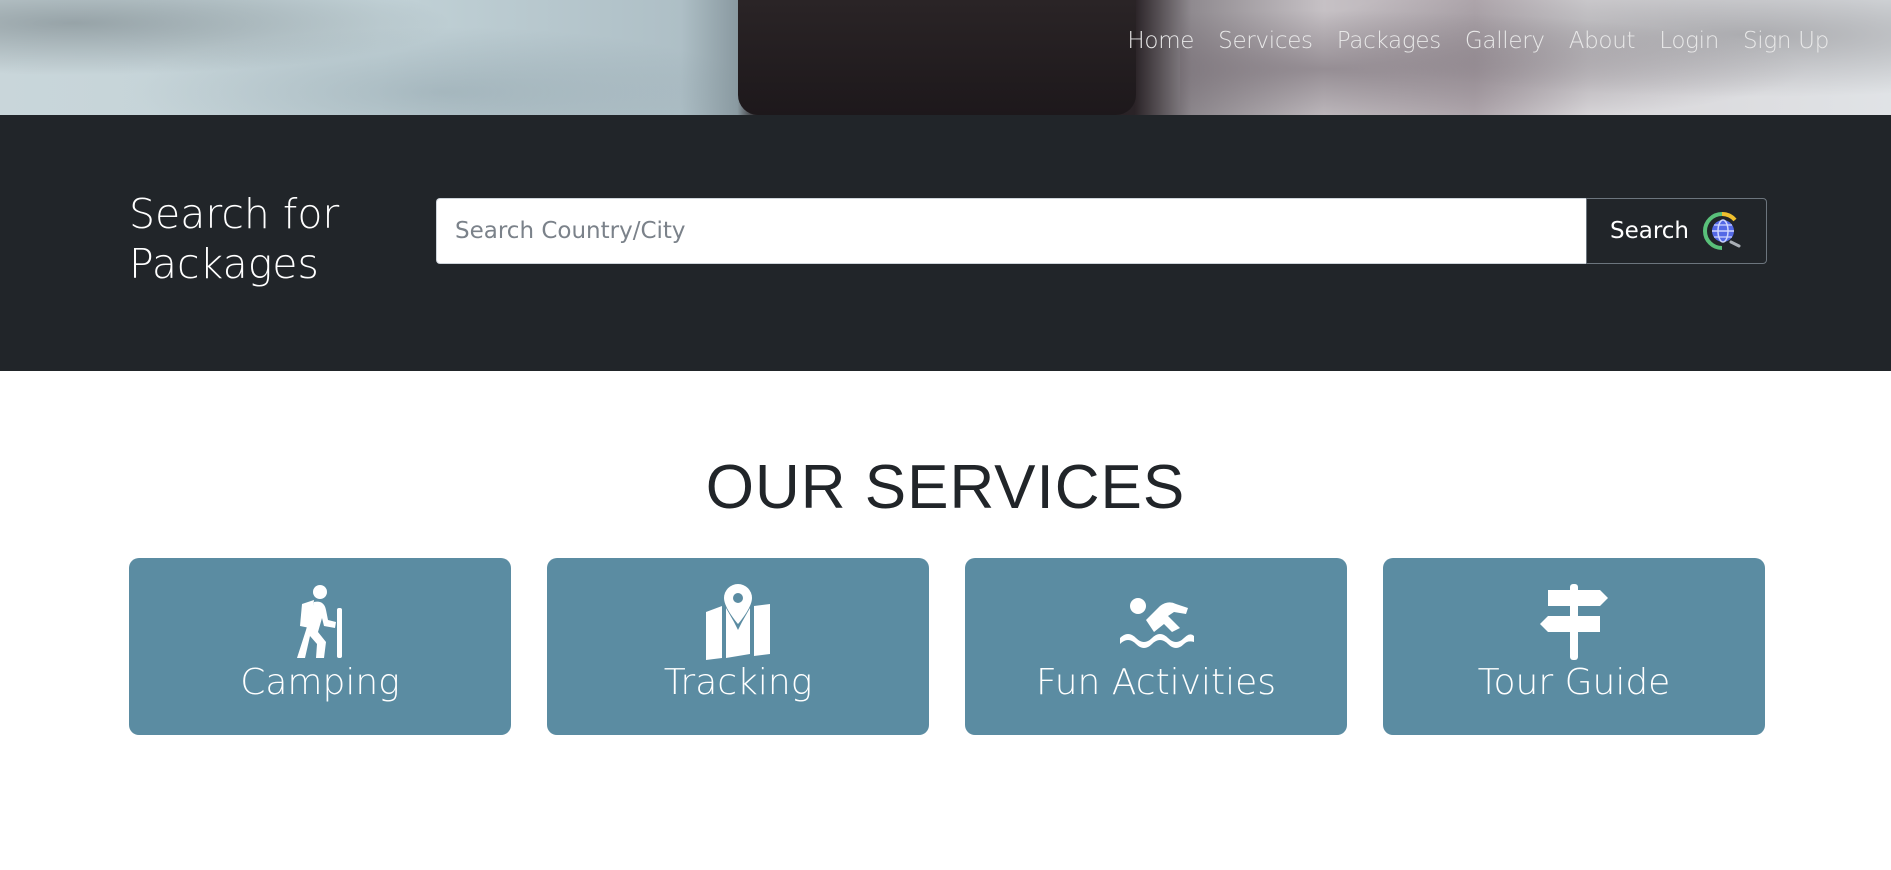 The height and width of the screenshot is (870, 1891). What do you see at coordinates (1160, 41) in the screenshot?
I see `nav-home: Home` at bounding box center [1160, 41].